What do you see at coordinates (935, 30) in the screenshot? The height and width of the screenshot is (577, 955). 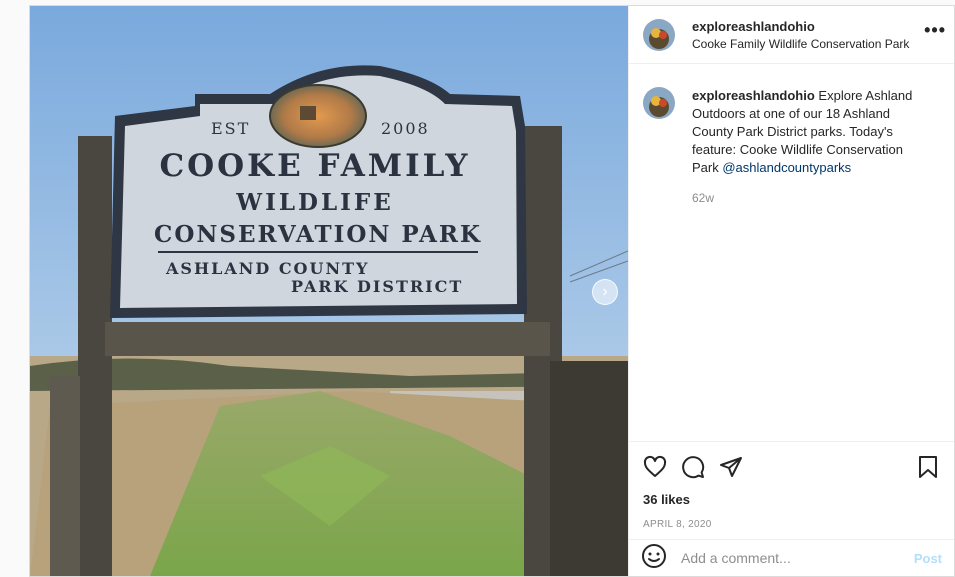 I see `more-options-icon: •••` at bounding box center [935, 30].